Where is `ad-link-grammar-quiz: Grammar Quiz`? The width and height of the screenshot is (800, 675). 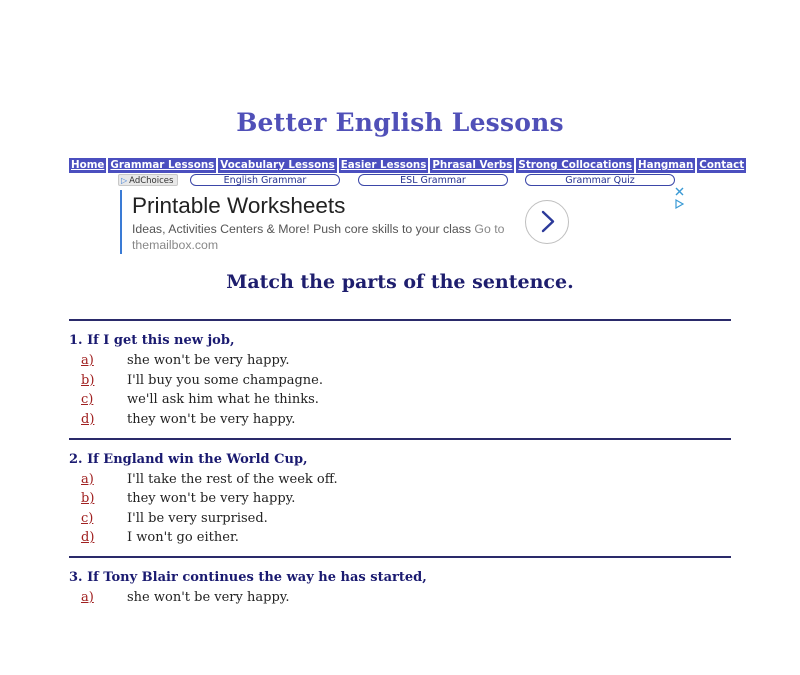 ad-link-grammar-quiz: Grammar Quiz is located at coordinates (600, 180).